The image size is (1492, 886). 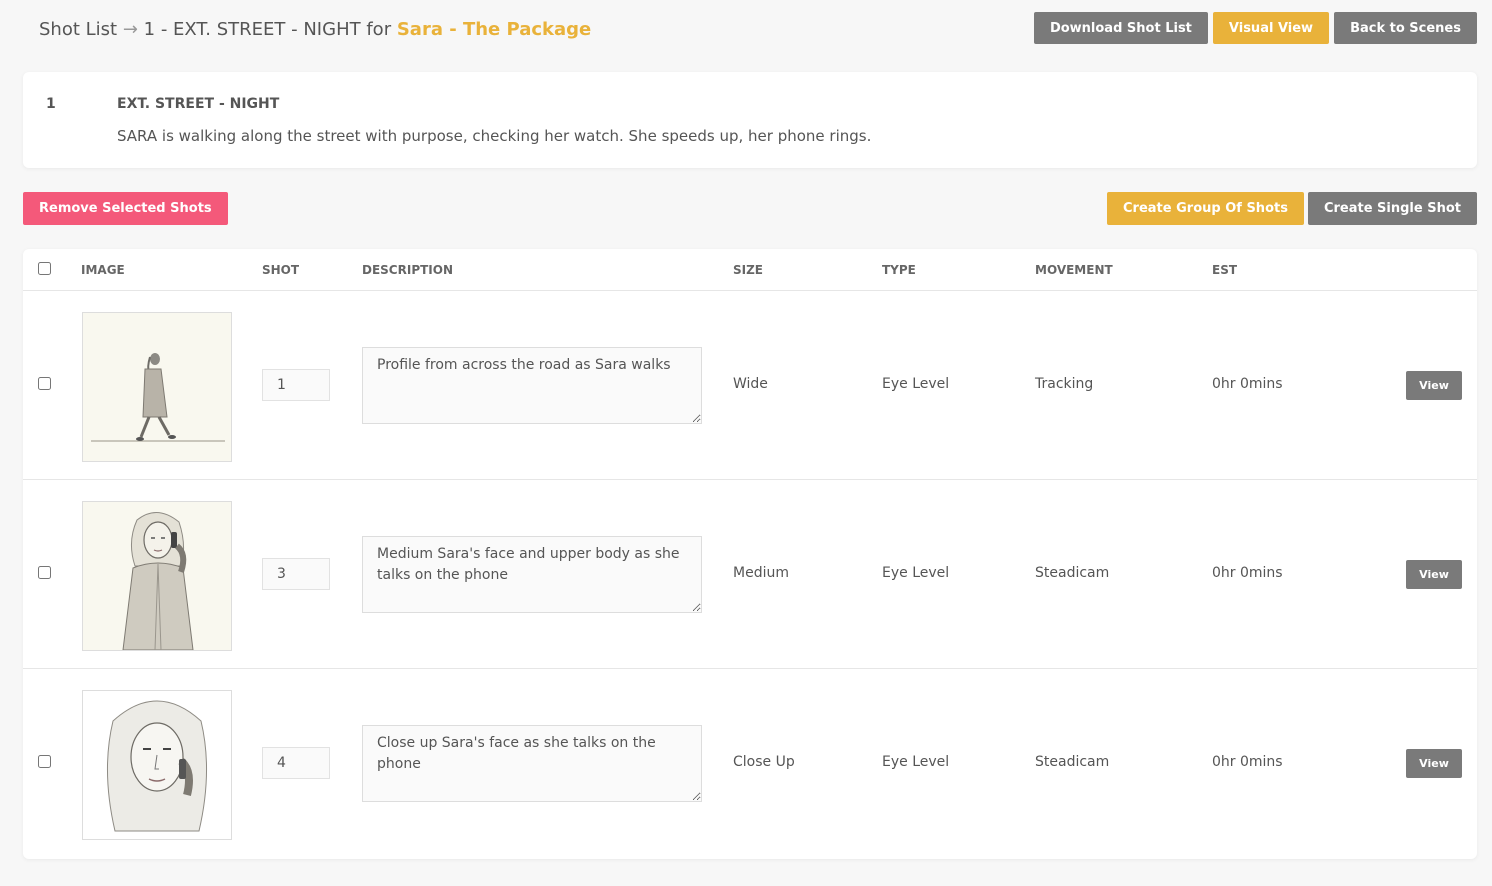 I want to click on for-label: for, so click(x=379, y=29).